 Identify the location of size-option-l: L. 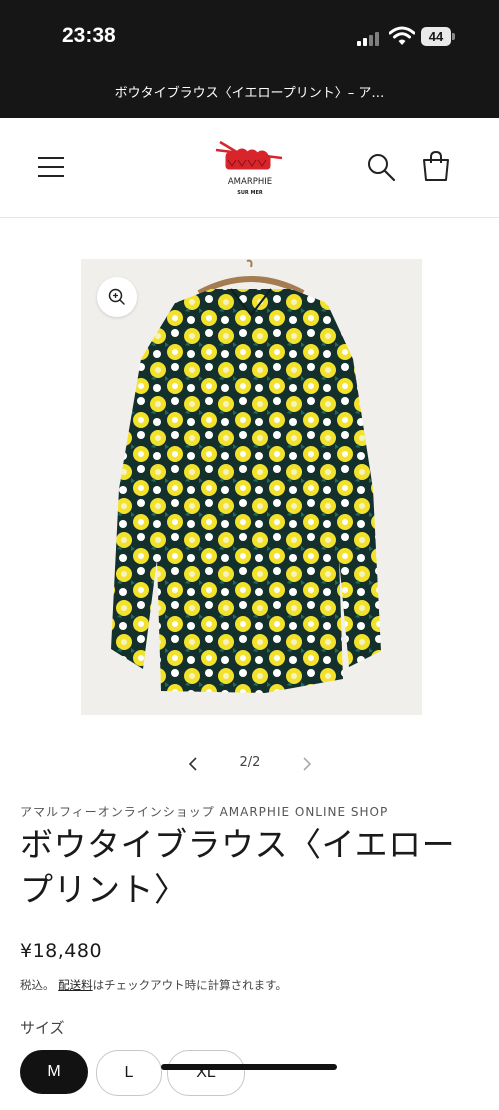
(129, 1073).